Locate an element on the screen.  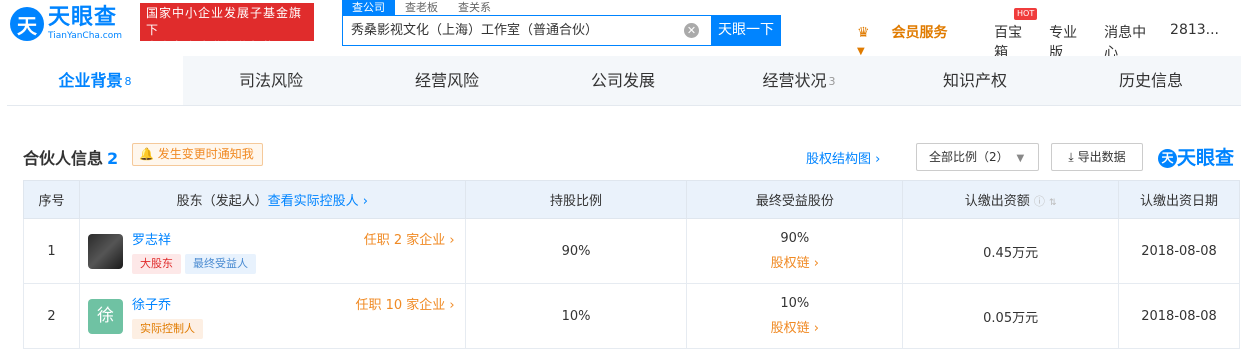
export-button: ⤓ 导出数据 is located at coordinates (1097, 157).